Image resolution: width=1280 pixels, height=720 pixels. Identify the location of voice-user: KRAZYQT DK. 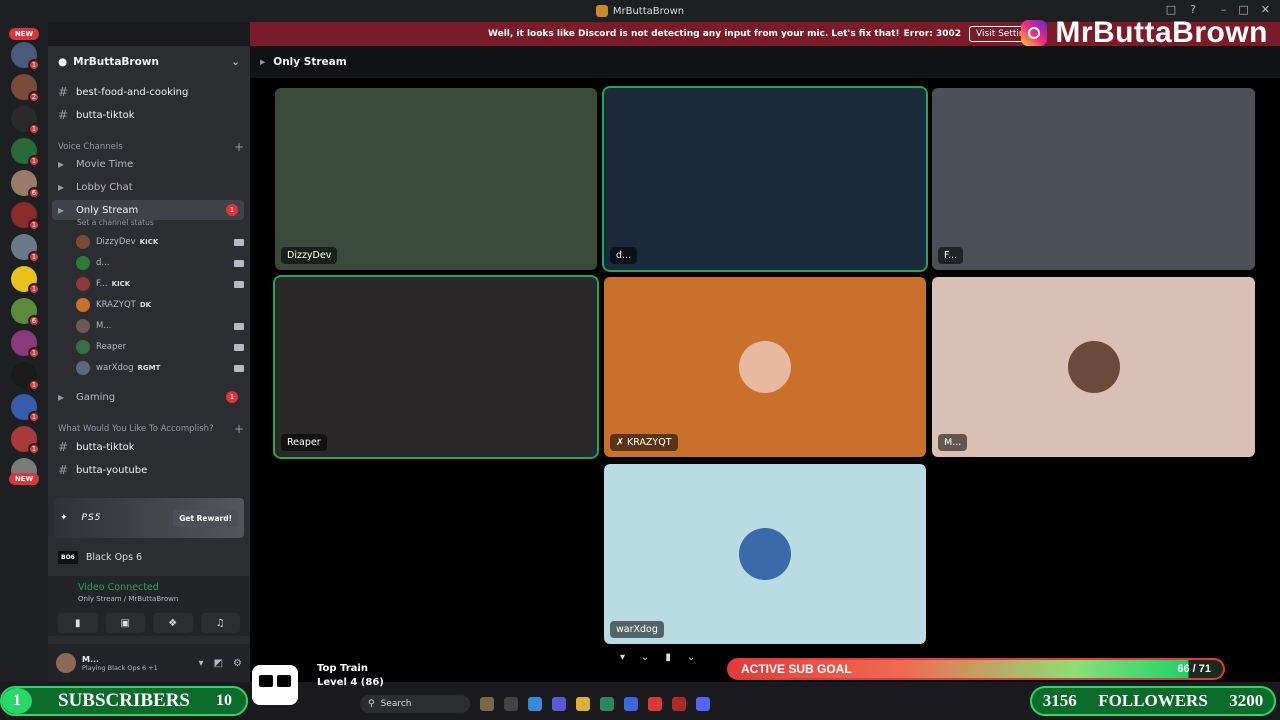
(160, 305).